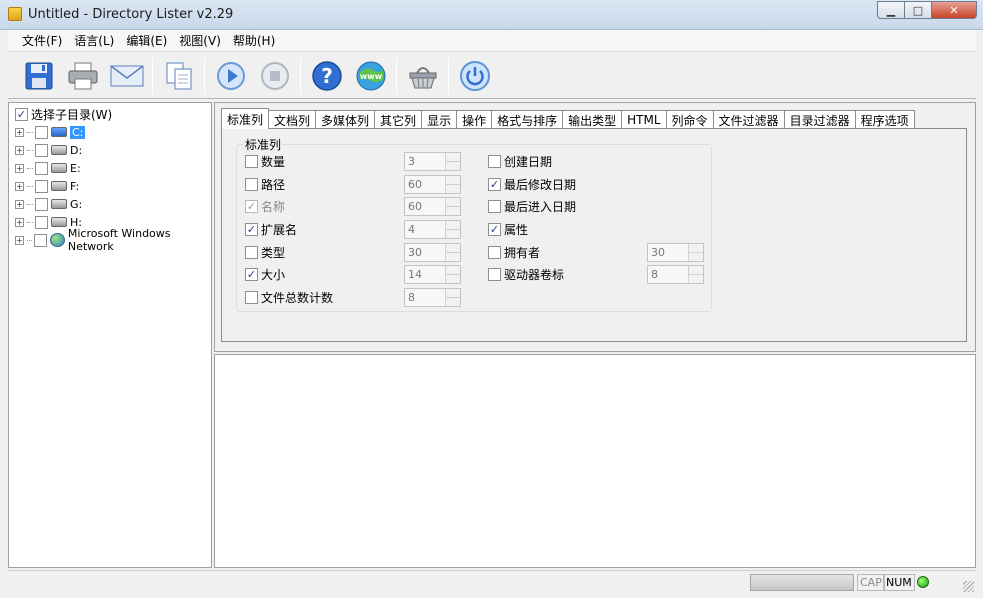 The image size is (983, 598). I want to click on stop-button, so click(275, 76).